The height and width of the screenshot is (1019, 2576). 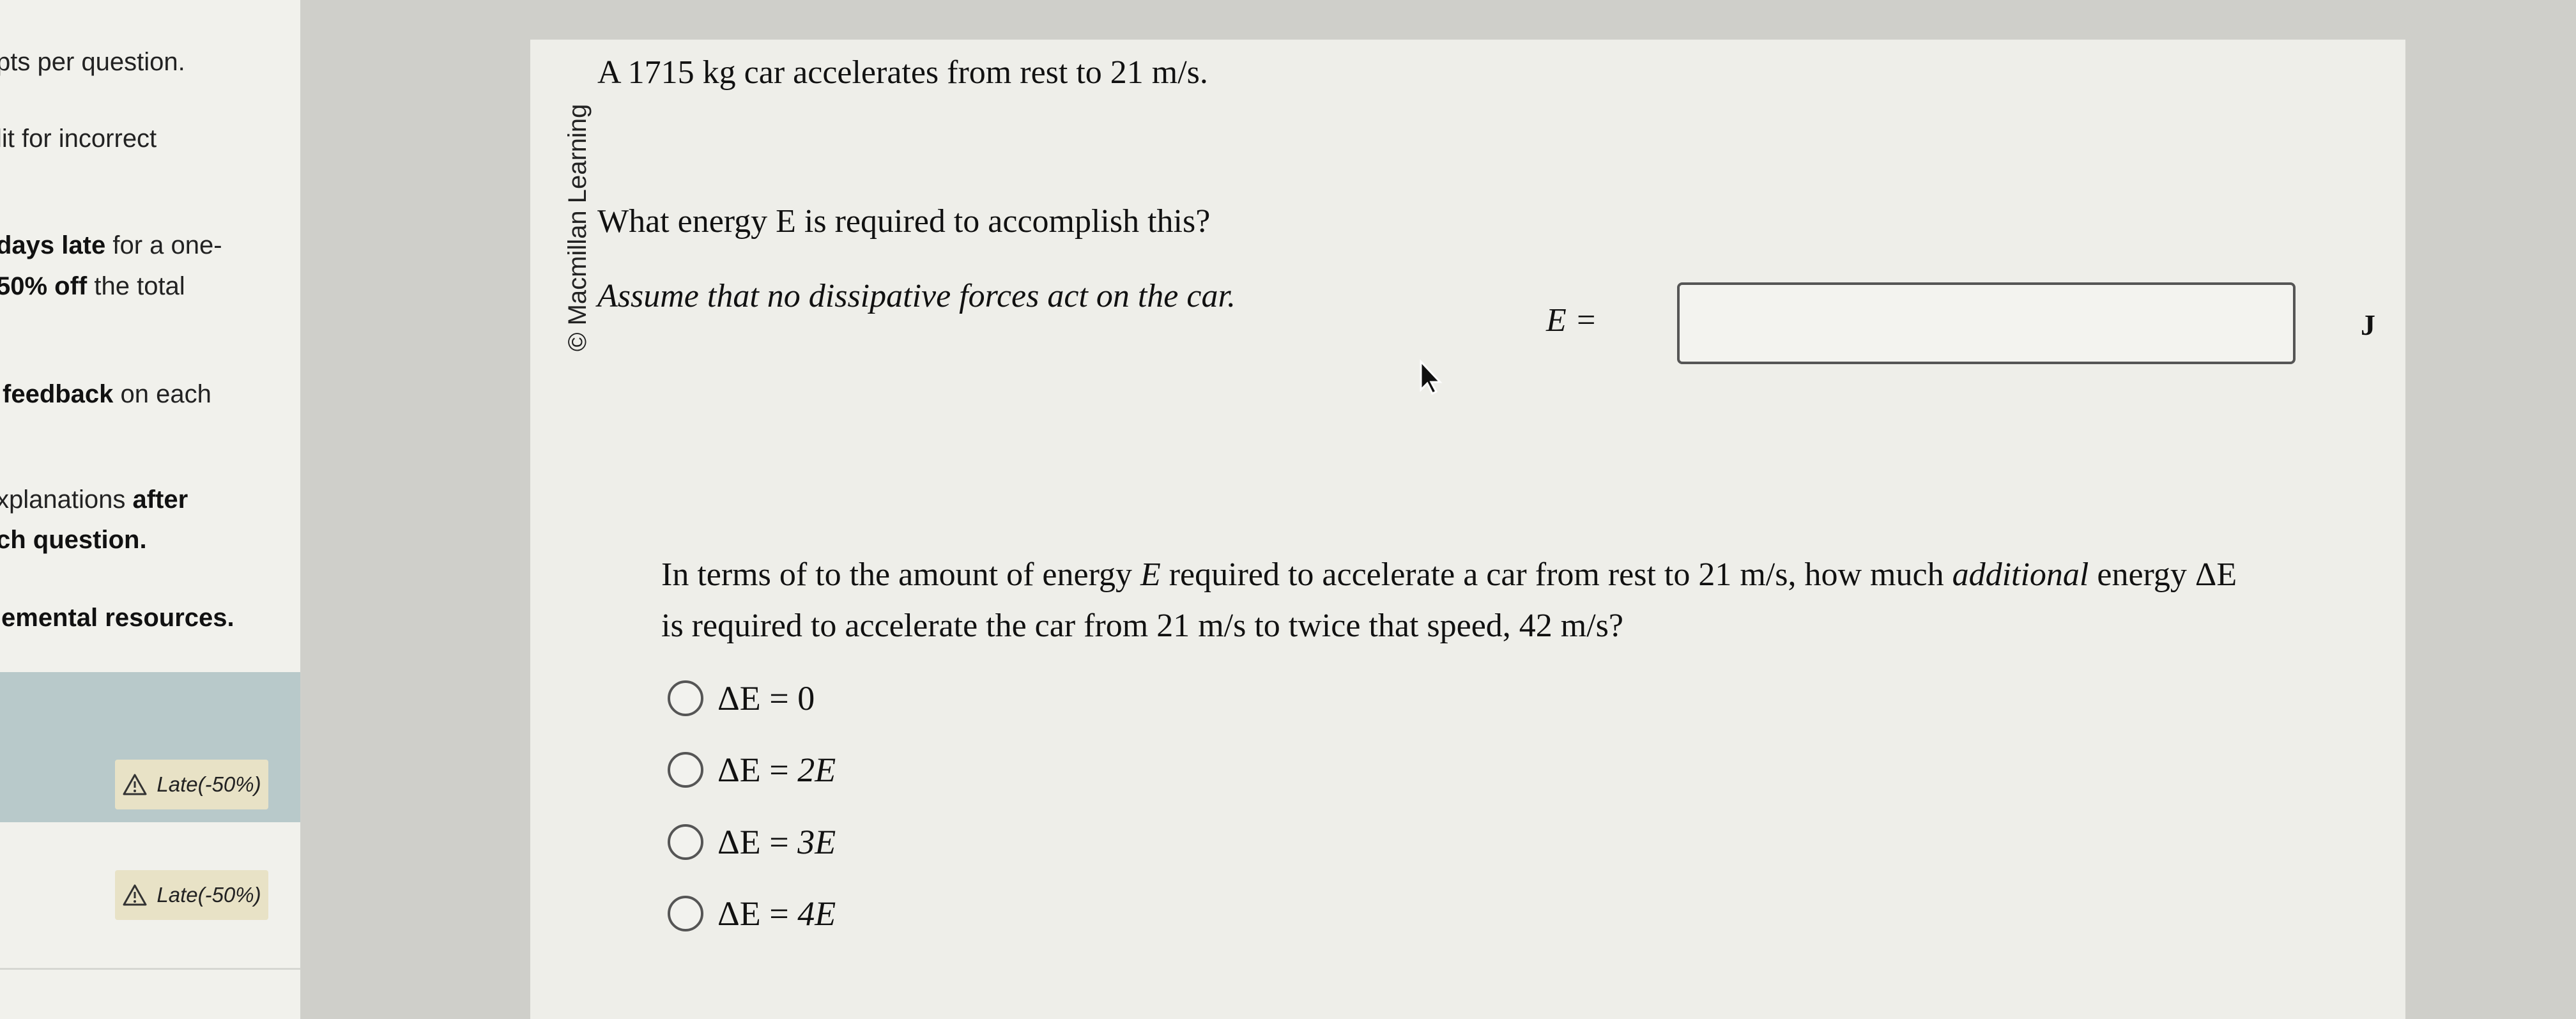 What do you see at coordinates (578, 227) in the screenshot?
I see `macmillan-credit-text: © Macmillan Learning` at bounding box center [578, 227].